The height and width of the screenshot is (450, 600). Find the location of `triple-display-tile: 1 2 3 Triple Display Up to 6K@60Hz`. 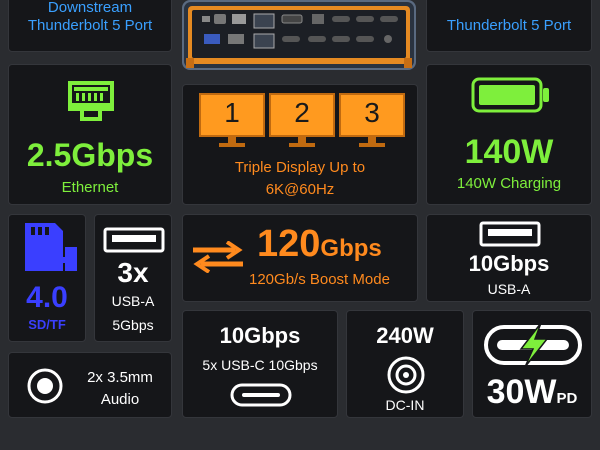

triple-display-tile: 1 2 3 Triple Display Up to 6K@60Hz is located at coordinates (300, 144).